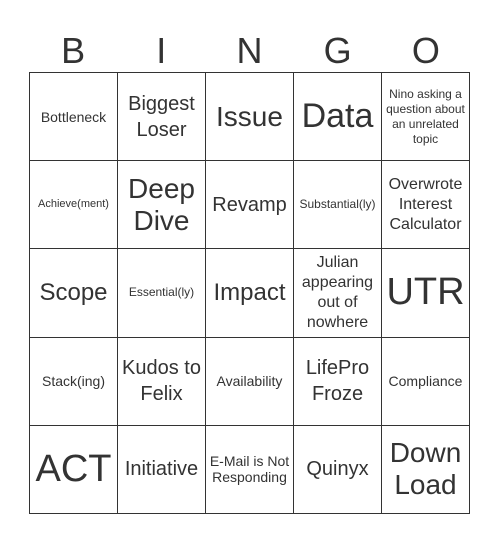 The width and height of the screenshot is (500, 544). What do you see at coordinates (250, 117) in the screenshot?
I see `bingo-cell: Issue` at bounding box center [250, 117].